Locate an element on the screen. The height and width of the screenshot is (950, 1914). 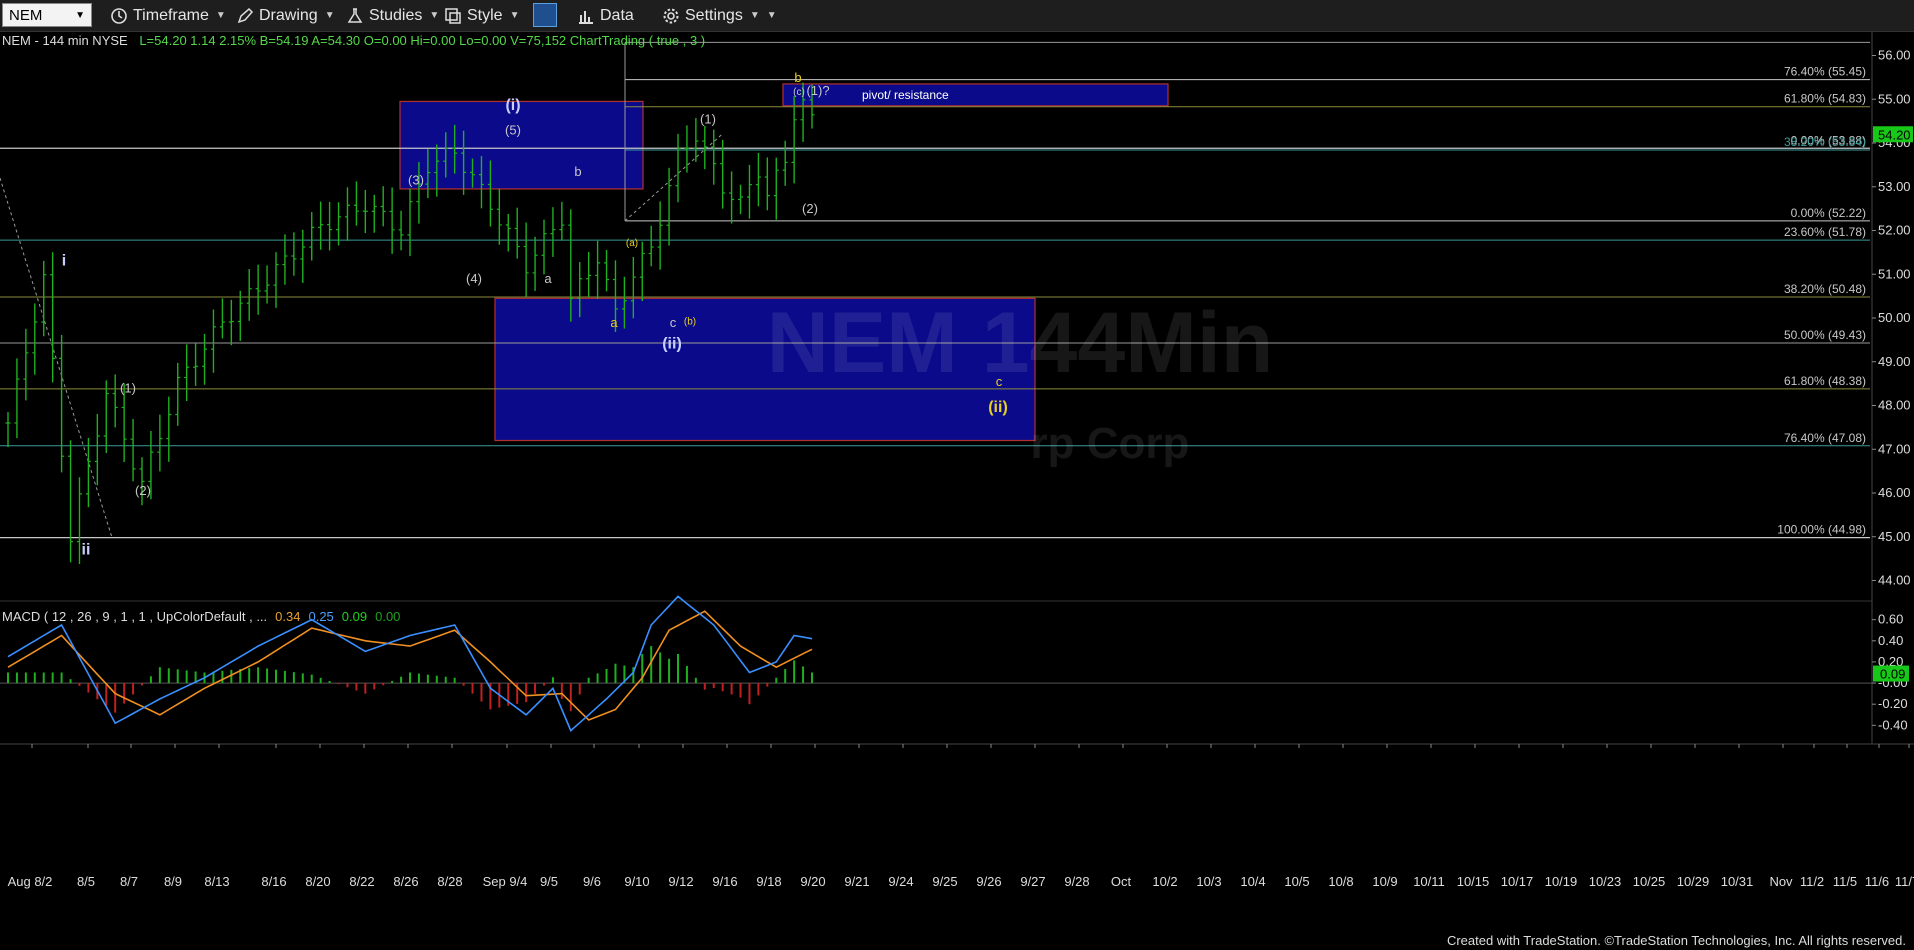
time-tick-label: 9/26 is located at coordinates (988, 881).